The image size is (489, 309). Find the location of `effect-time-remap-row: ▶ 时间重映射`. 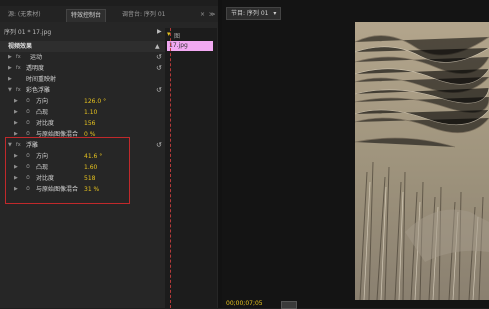

effect-time-remap-row: ▶ 时间重映射 is located at coordinates (82, 79).